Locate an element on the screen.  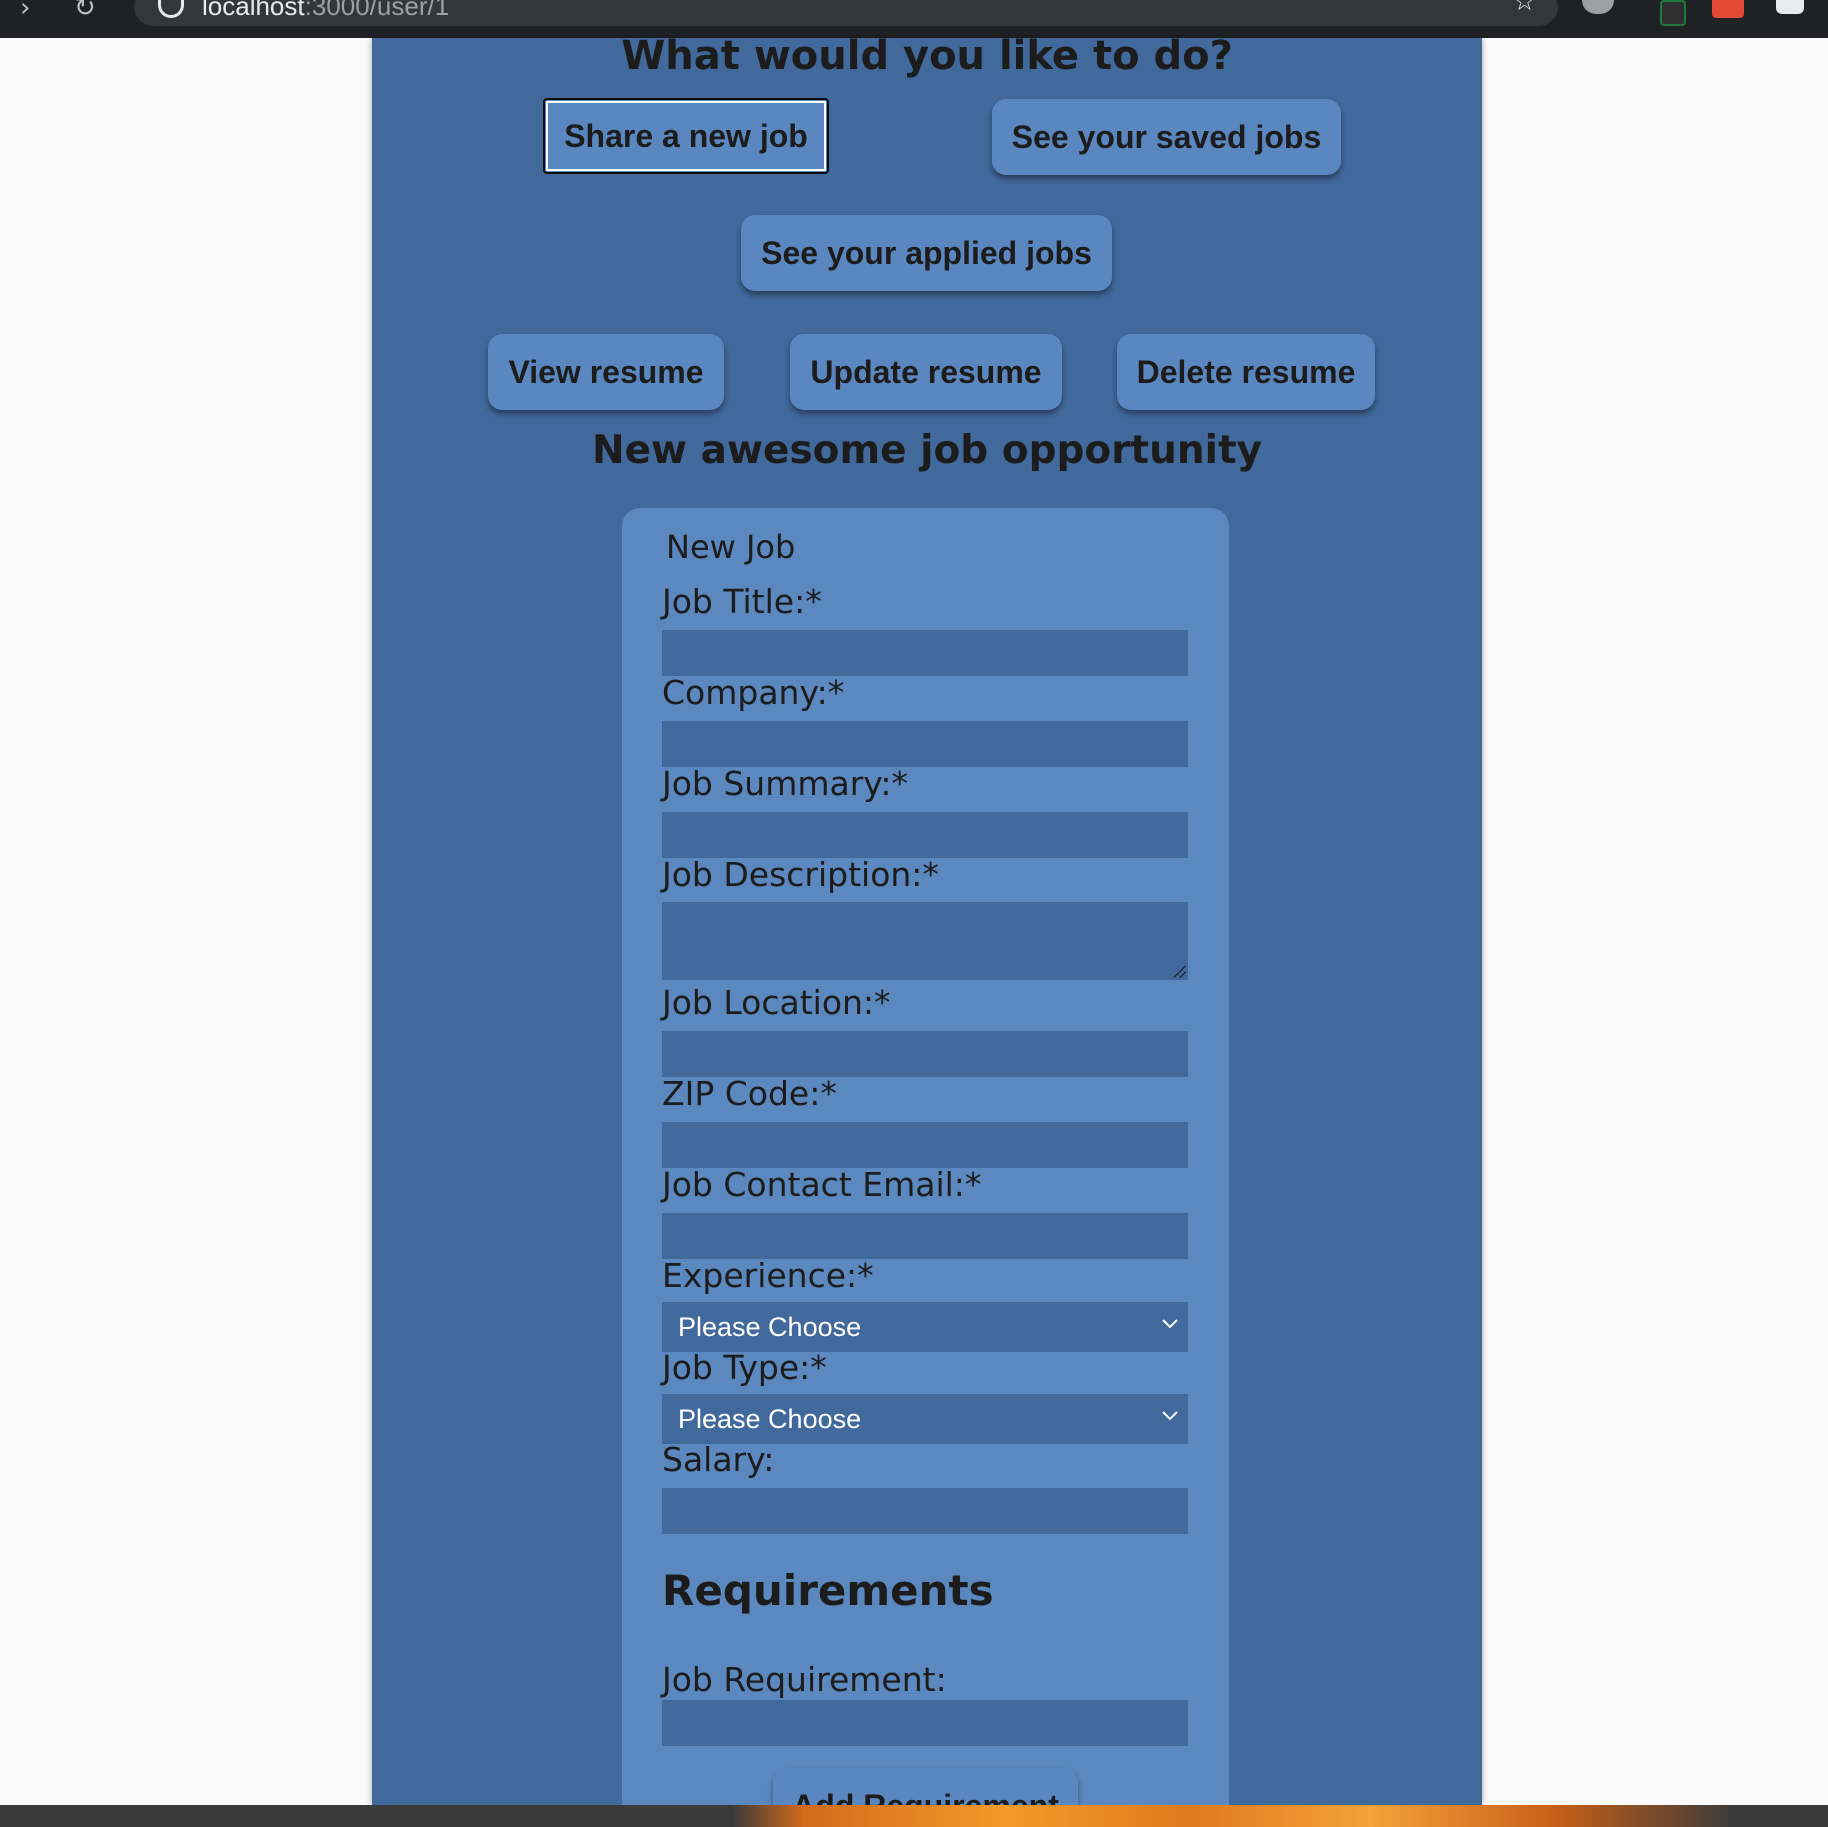
job-requirement-label: Job Requirement: is located at coordinates (804, 1679).